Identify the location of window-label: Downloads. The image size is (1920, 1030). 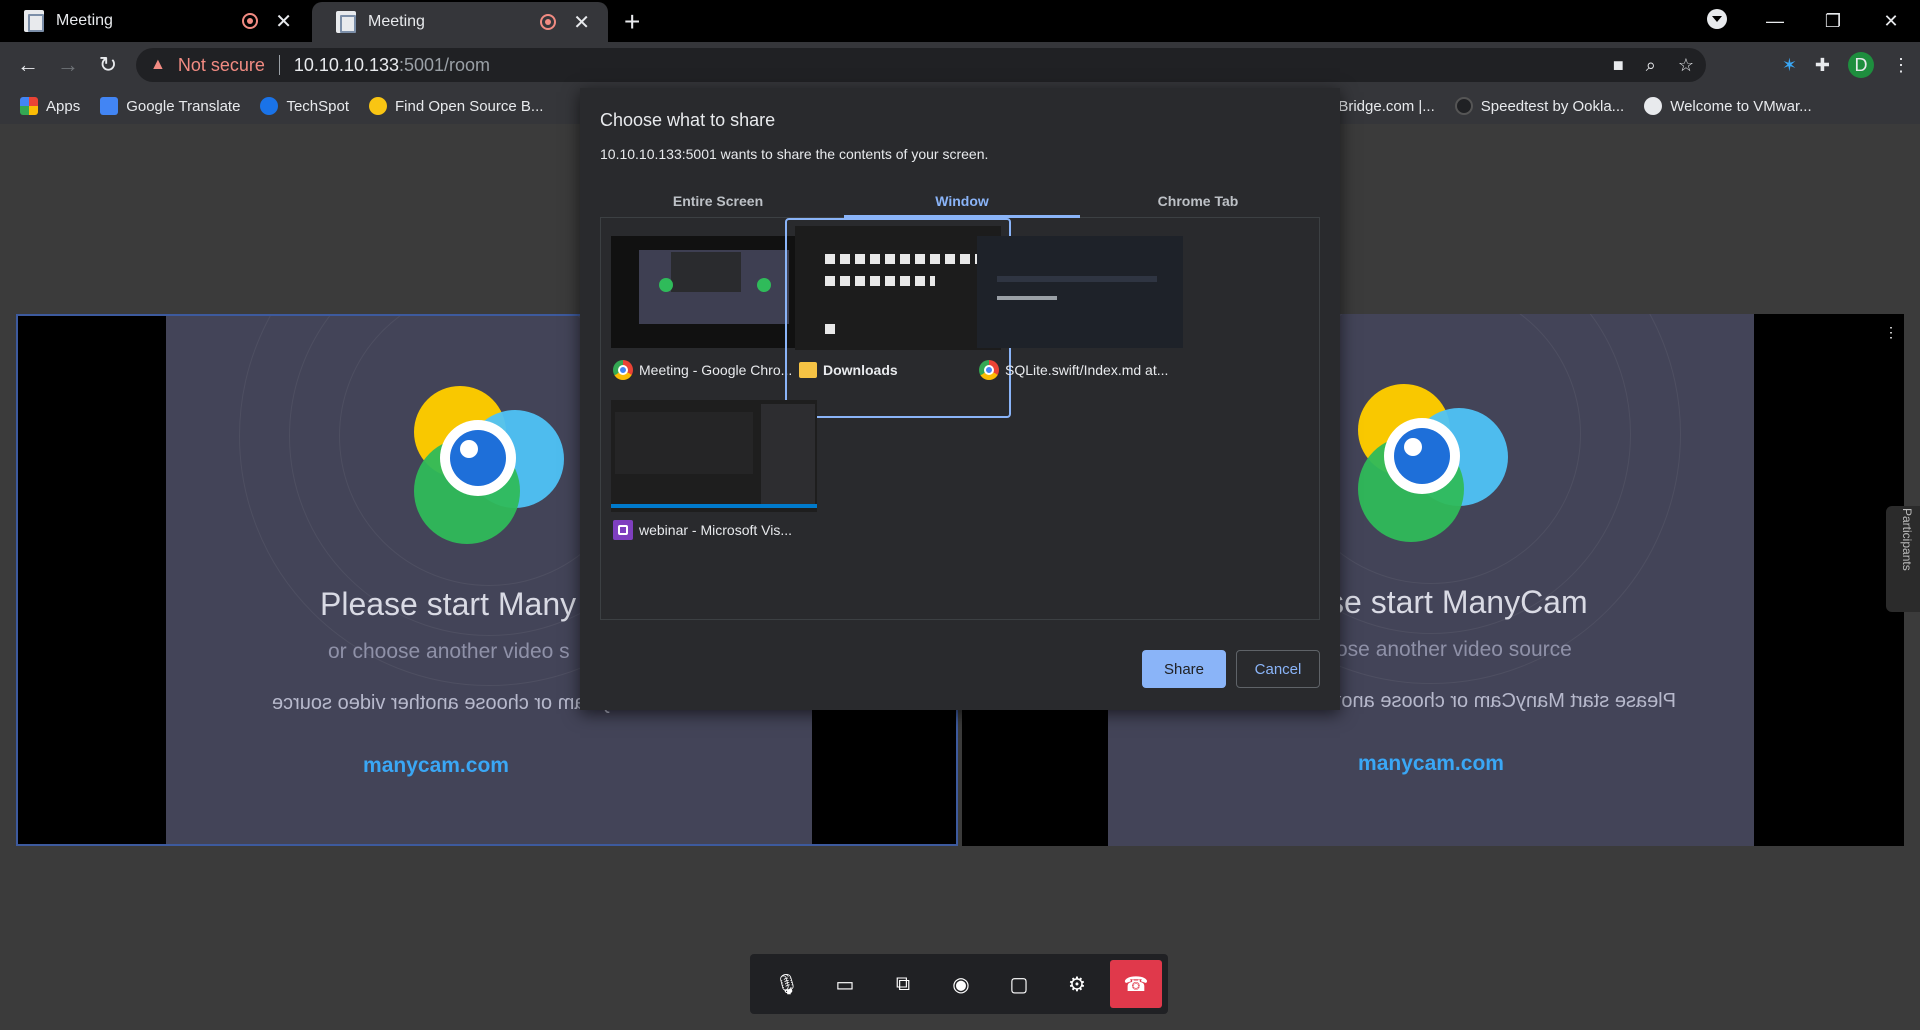
(848, 370).